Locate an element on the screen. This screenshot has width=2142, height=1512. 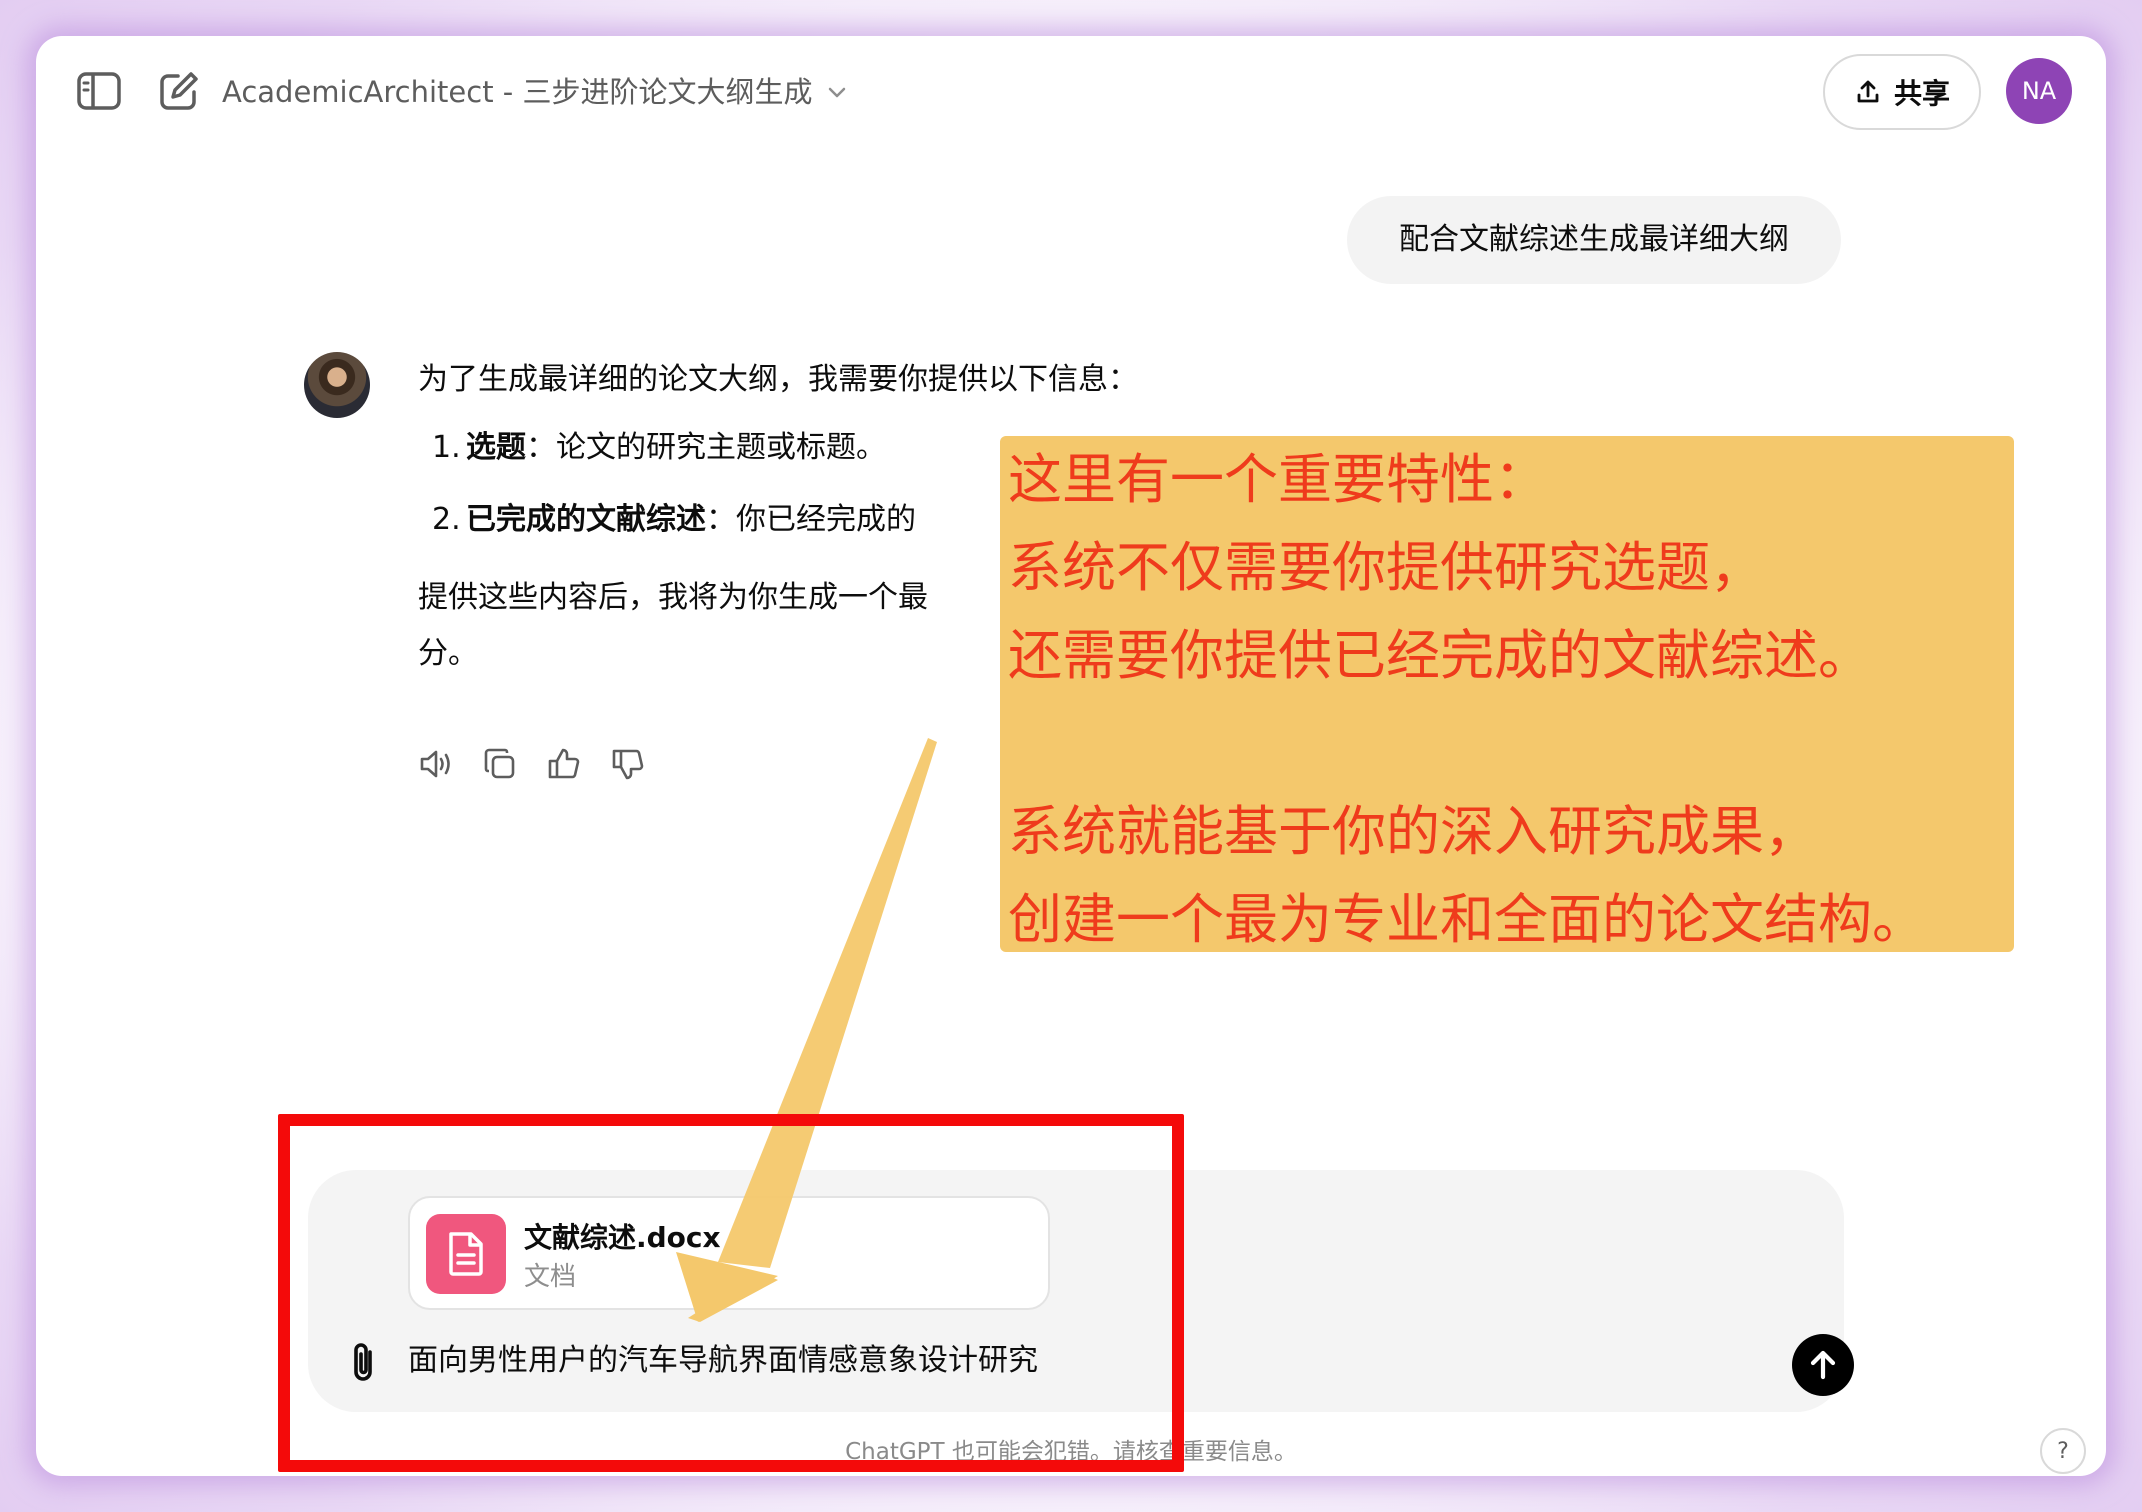
message-actions is located at coordinates (532, 764).